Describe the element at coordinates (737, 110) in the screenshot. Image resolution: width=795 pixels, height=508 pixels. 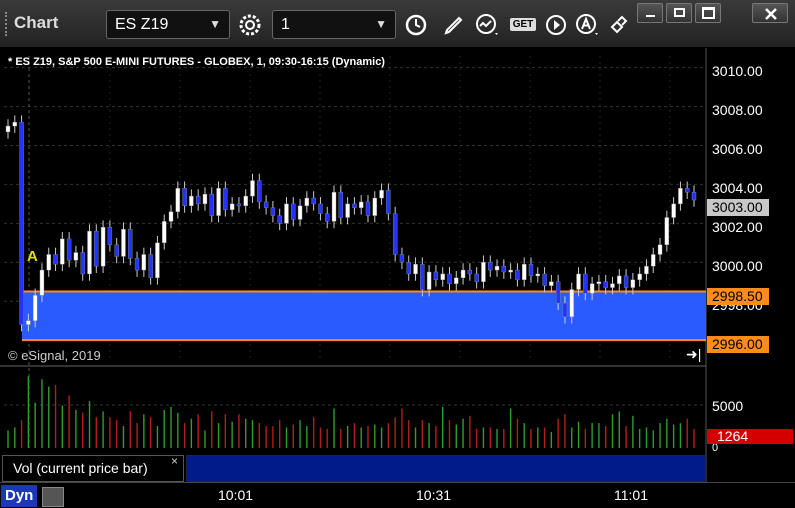
I see `price-axis-label: 3008.00` at that location.